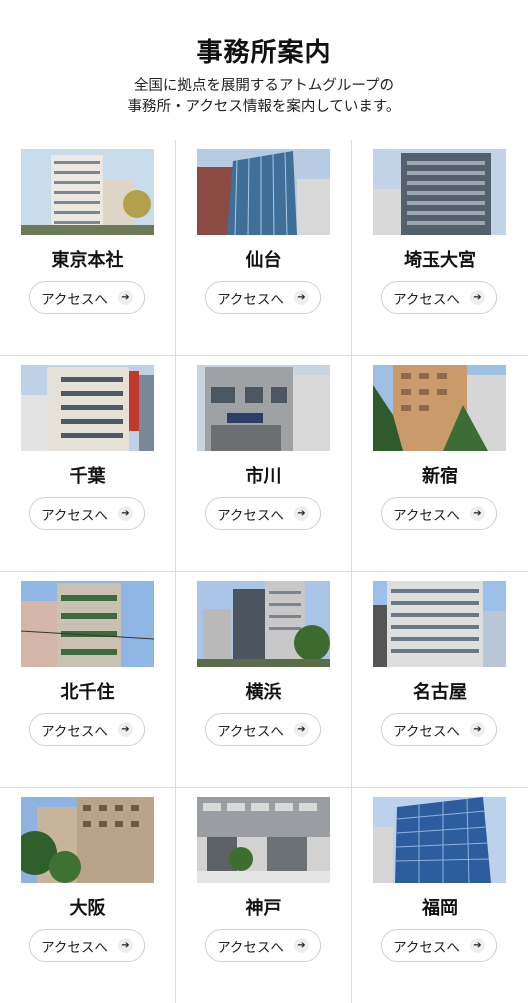 This screenshot has height=1003, width=528. I want to click on access-button-kobe: アクセスへ ➔, so click(263, 945).